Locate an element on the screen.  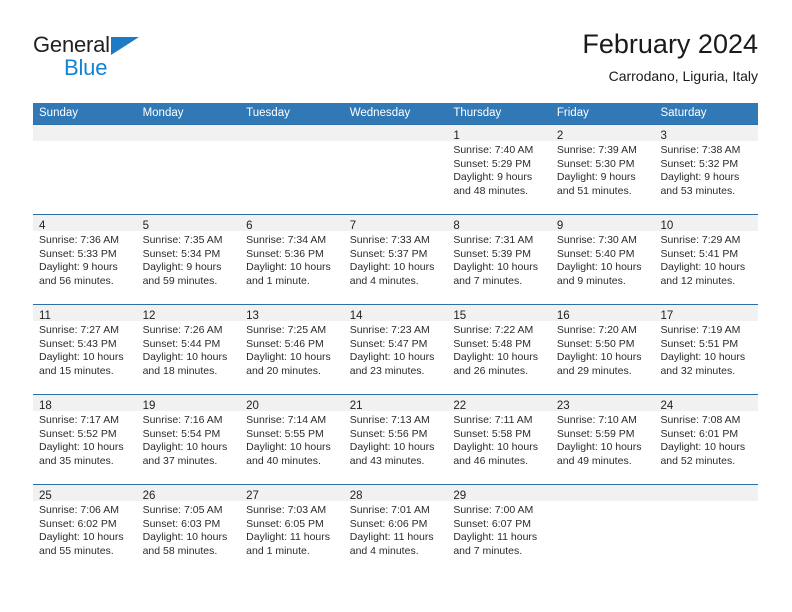
sunrise-text: Sunrise: 7:34 AM is located at coordinates (286, 240).